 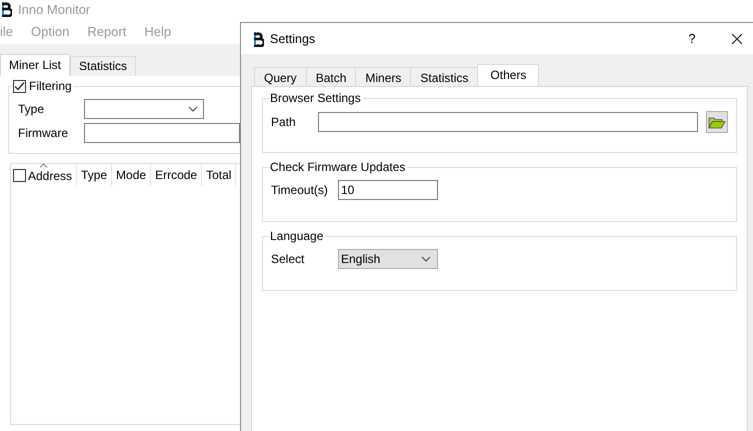 What do you see at coordinates (132, 175) in the screenshot?
I see `column-header: Mode` at bounding box center [132, 175].